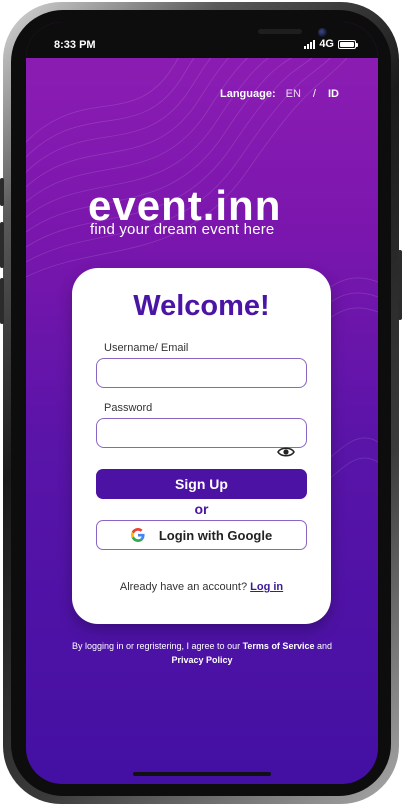  What do you see at coordinates (322, 32) in the screenshot?
I see `camera-icon` at bounding box center [322, 32].